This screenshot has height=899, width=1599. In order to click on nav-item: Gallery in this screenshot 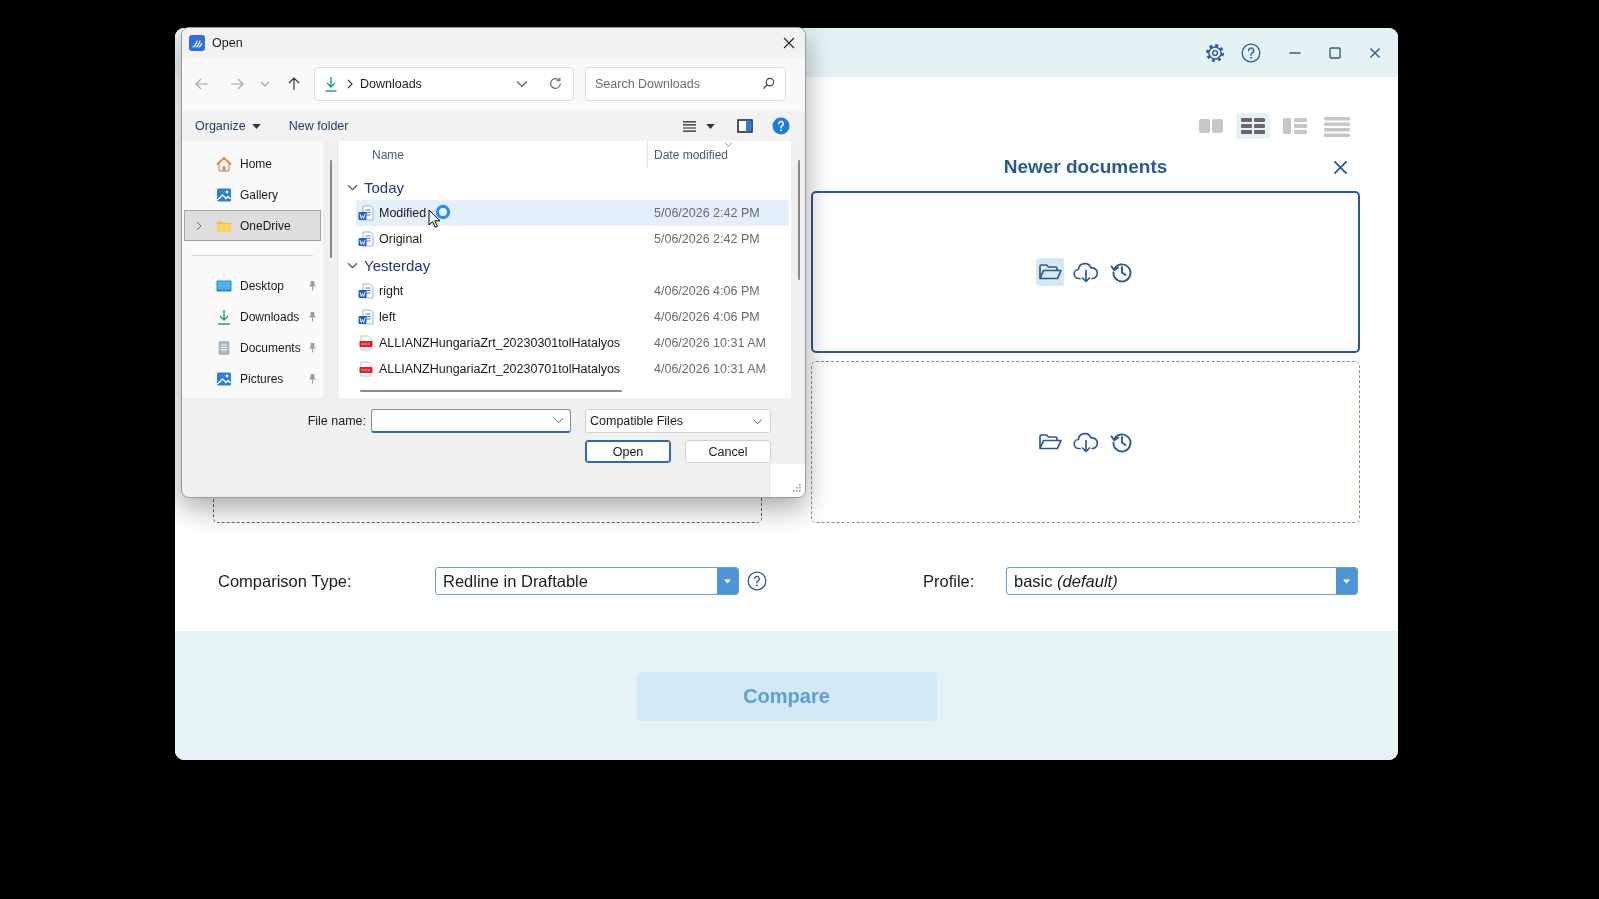, I will do `click(252, 194)`.